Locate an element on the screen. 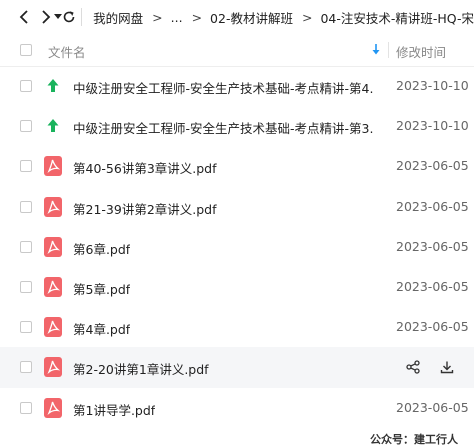  file-row-hovered: 第2-20讲第1章讲义.pdf is located at coordinates (237, 367).